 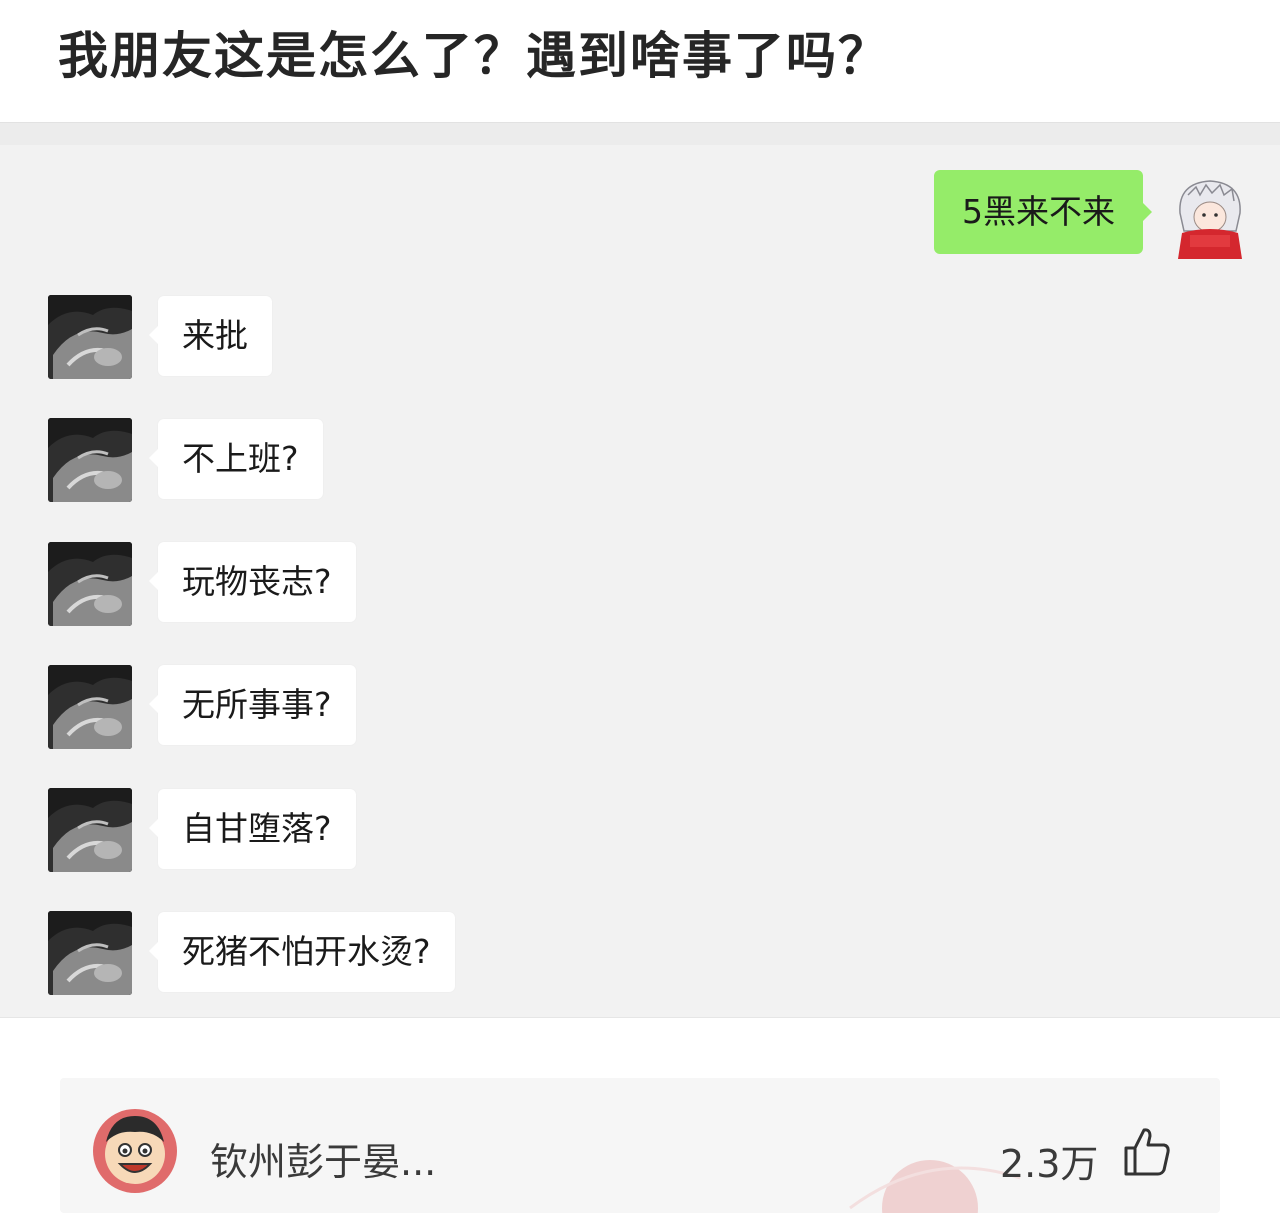 What do you see at coordinates (640, 1145) in the screenshot?
I see `top-comment-card: 钦州彭于晏... 2.3万` at bounding box center [640, 1145].